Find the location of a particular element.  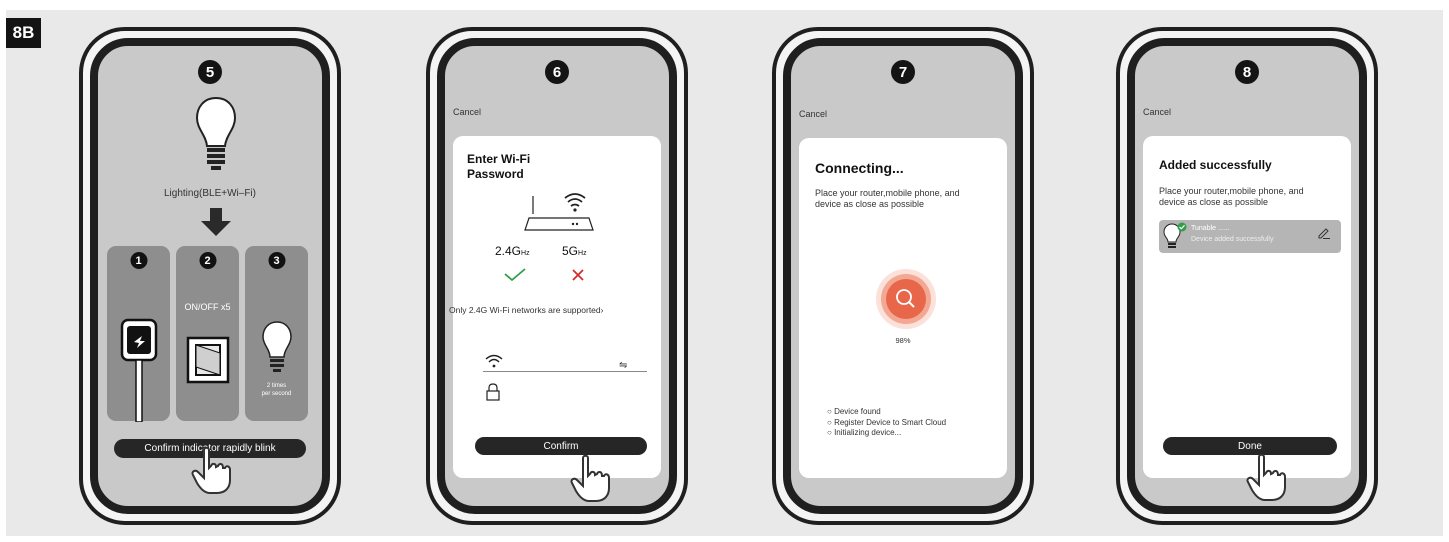

edit-pencil-icon is located at coordinates (1324, 233).